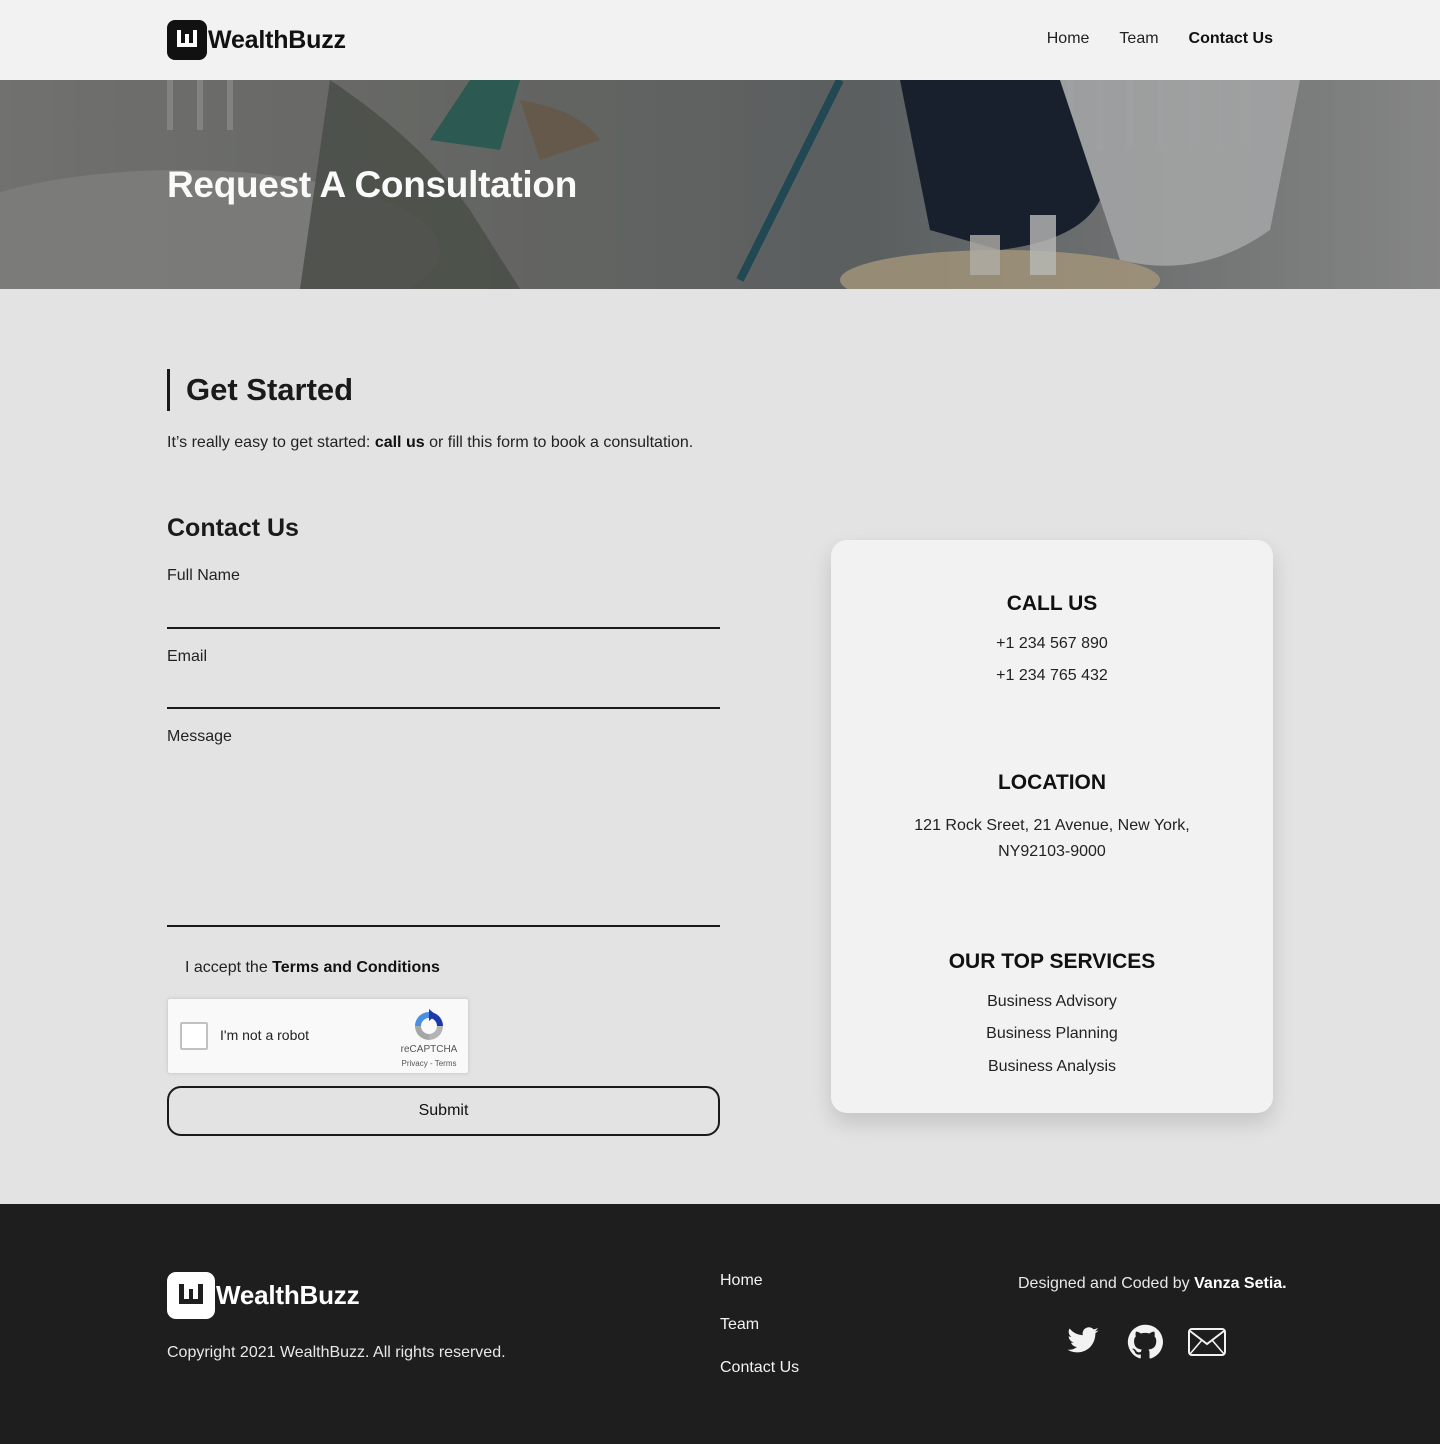  What do you see at coordinates (1052, 603) in the screenshot?
I see `call-us-heading: CALL US` at bounding box center [1052, 603].